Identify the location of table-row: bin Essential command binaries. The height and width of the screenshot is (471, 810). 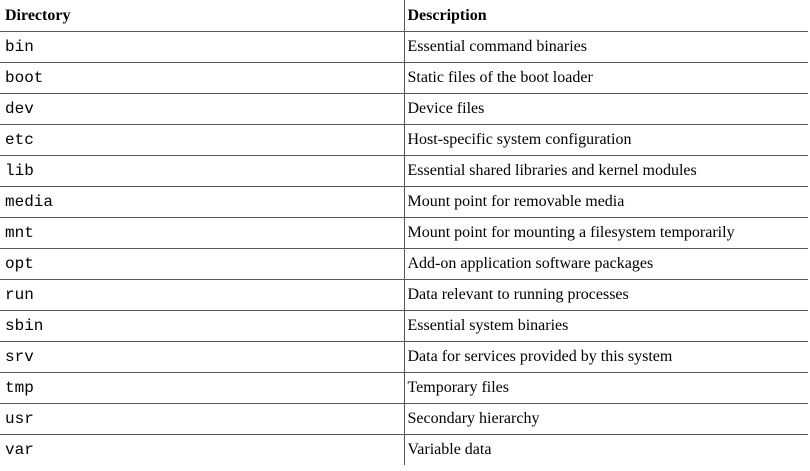
(404, 47).